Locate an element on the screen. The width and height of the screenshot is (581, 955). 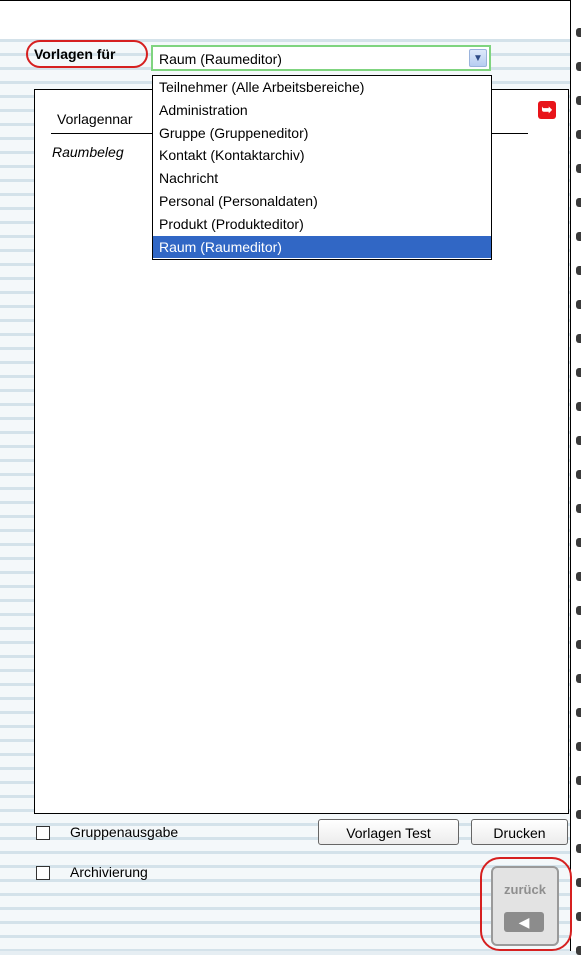
back-button-label: zurück is located at coordinates (525, 889).